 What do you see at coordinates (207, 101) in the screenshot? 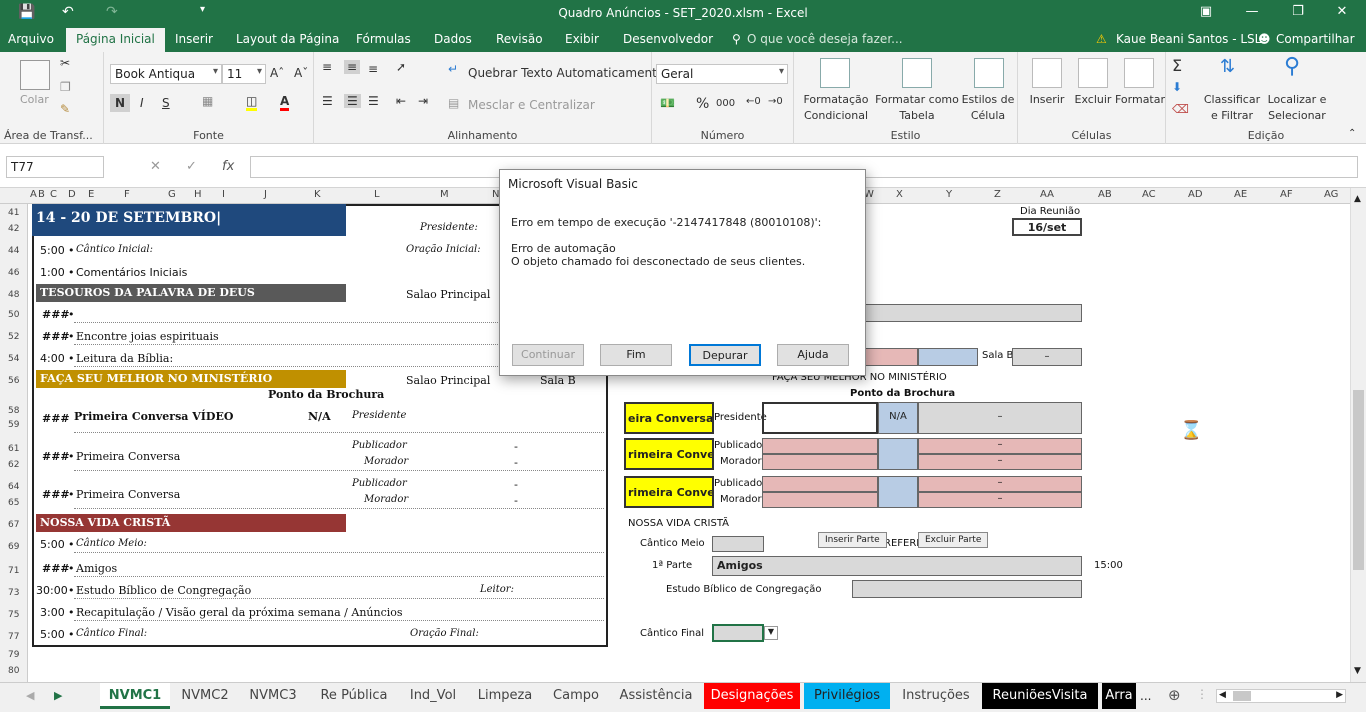
I see `borders-icon: ▦` at bounding box center [207, 101].